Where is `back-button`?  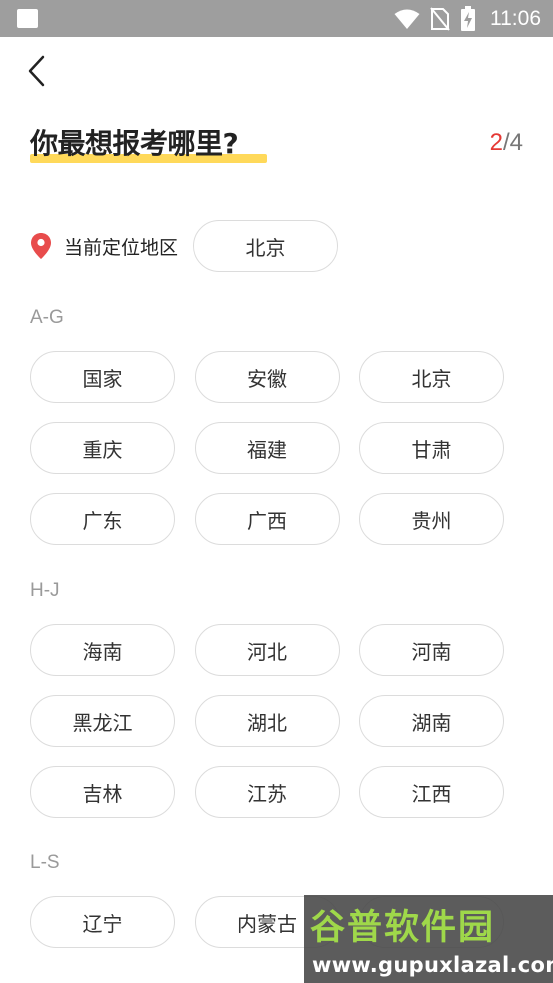
back-button is located at coordinates (41, 71).